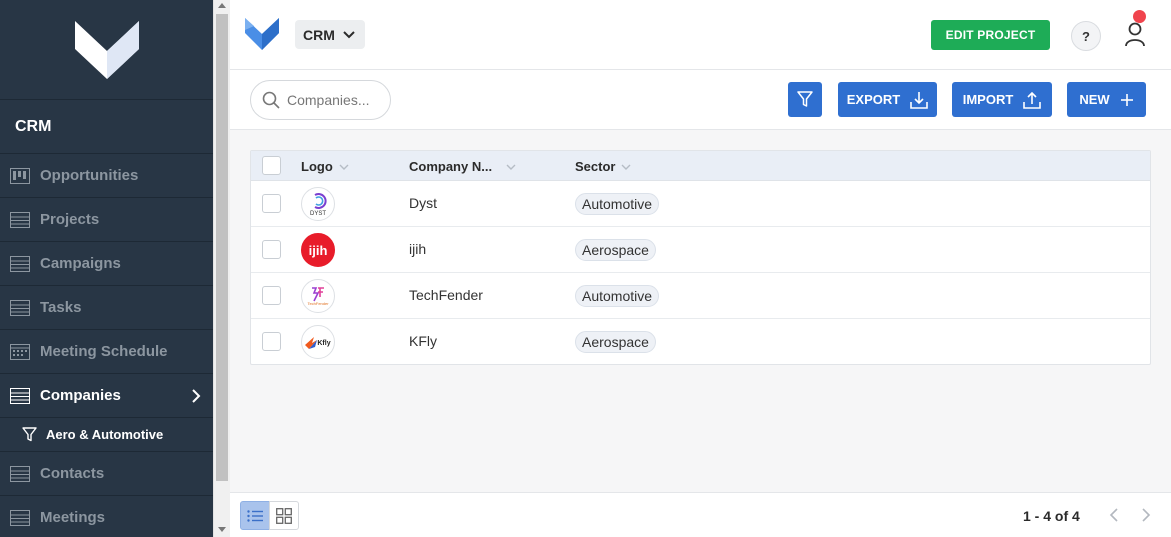 The height and width of the screenshot is (537, 1171). What do you see at coordinates (1086, 36) in the screenshot?
I see `help-button: ?` at bounding box center [1086, 36].